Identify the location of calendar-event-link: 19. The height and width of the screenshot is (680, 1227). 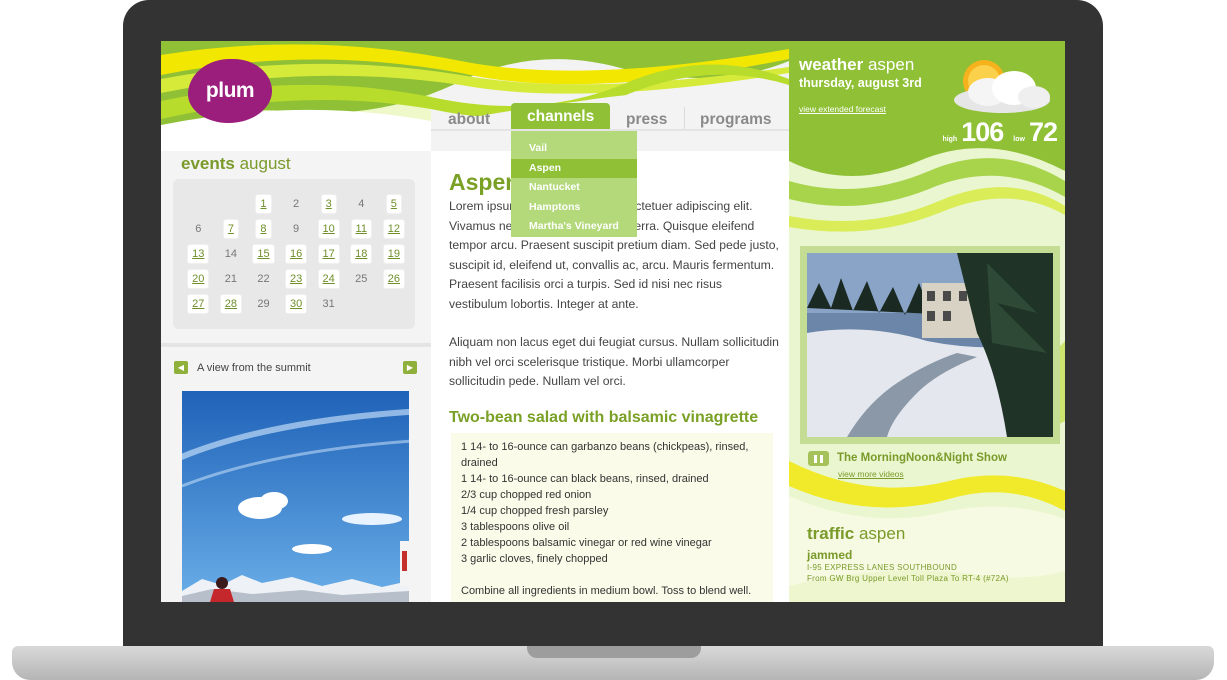
(393, 253).